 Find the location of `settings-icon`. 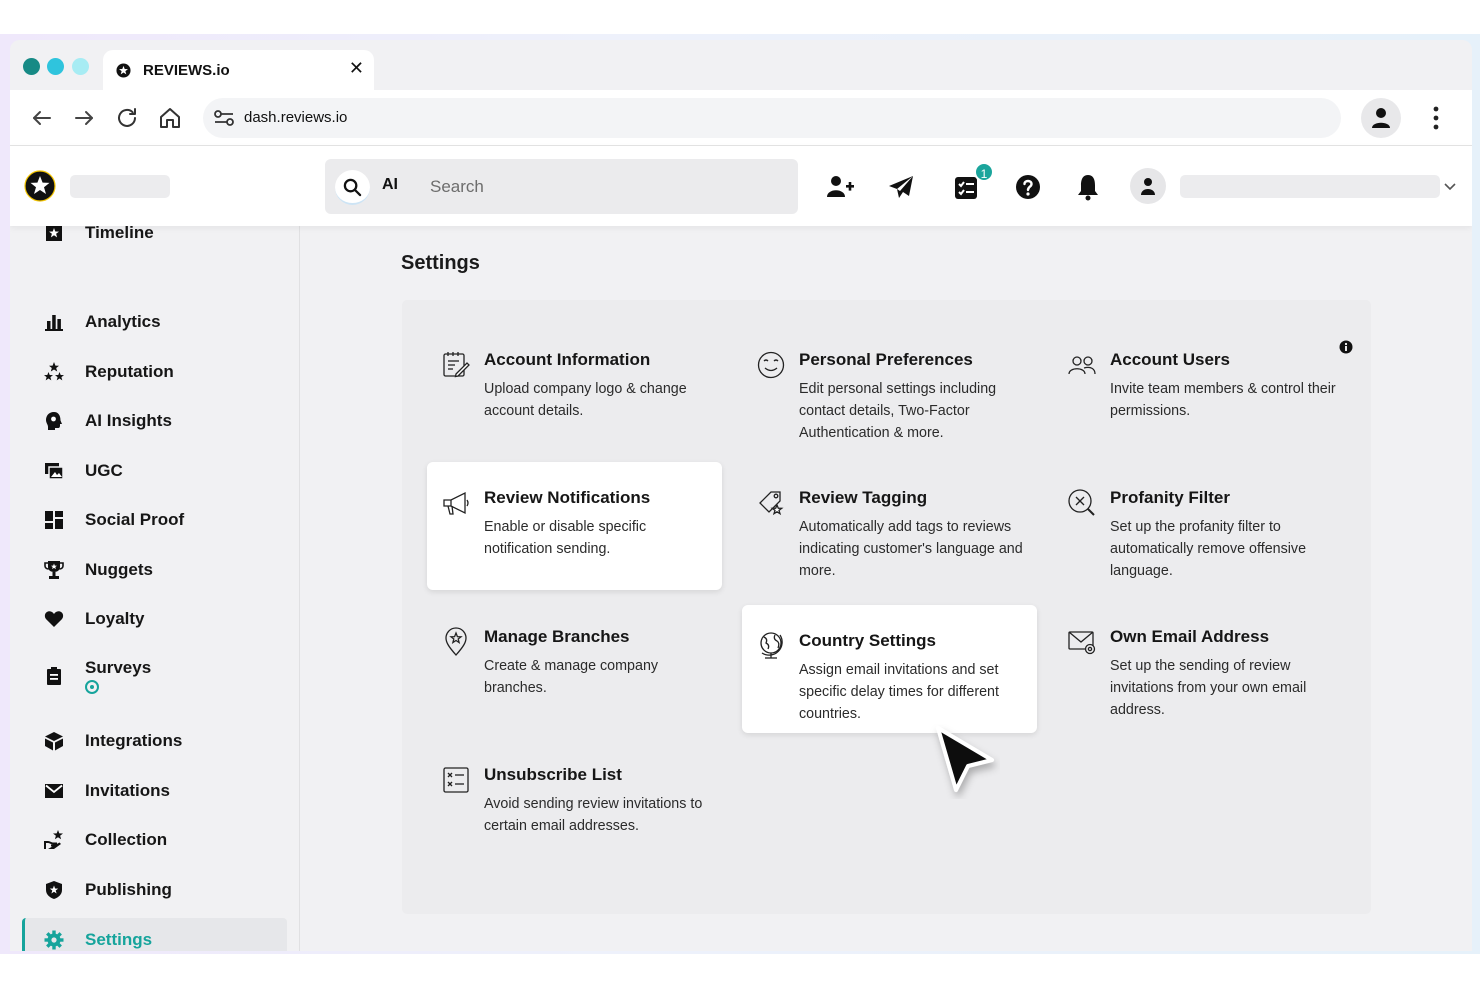

settings-icon is located at coordinates (54, 940).